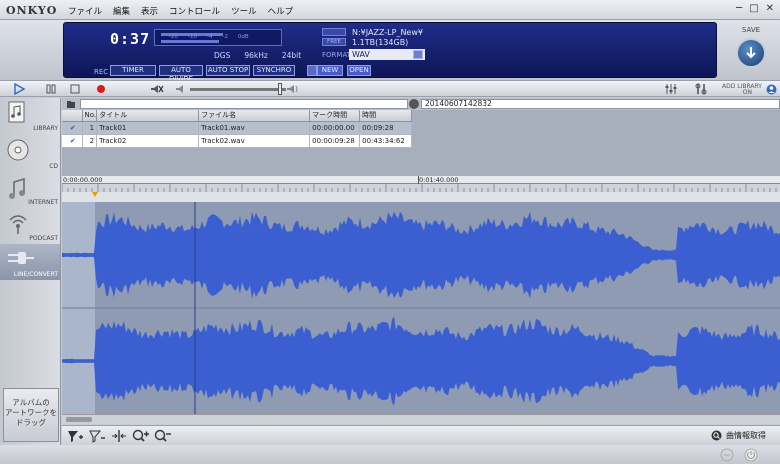 The width and height of the screenshot is (780, 464). I want to click on track-no: 1, so click(90, 128).